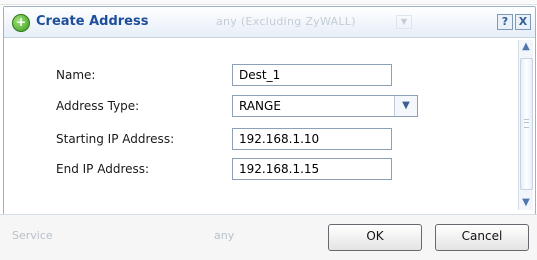  Describe the element at coordinates (482, 237) in the screenshot. I see `cancel-button: Cancel` at that location.